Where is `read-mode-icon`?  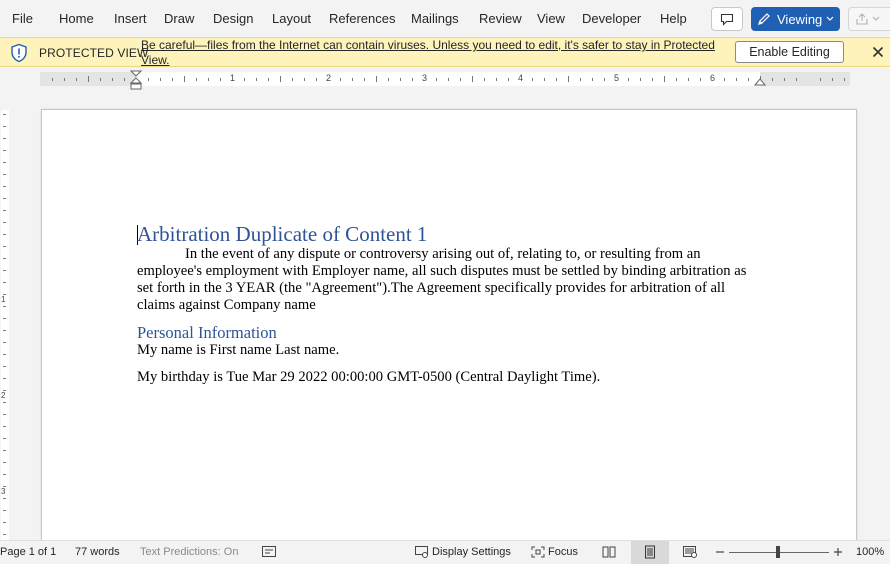 read-mode-icon is located at coordinates (609, 552).